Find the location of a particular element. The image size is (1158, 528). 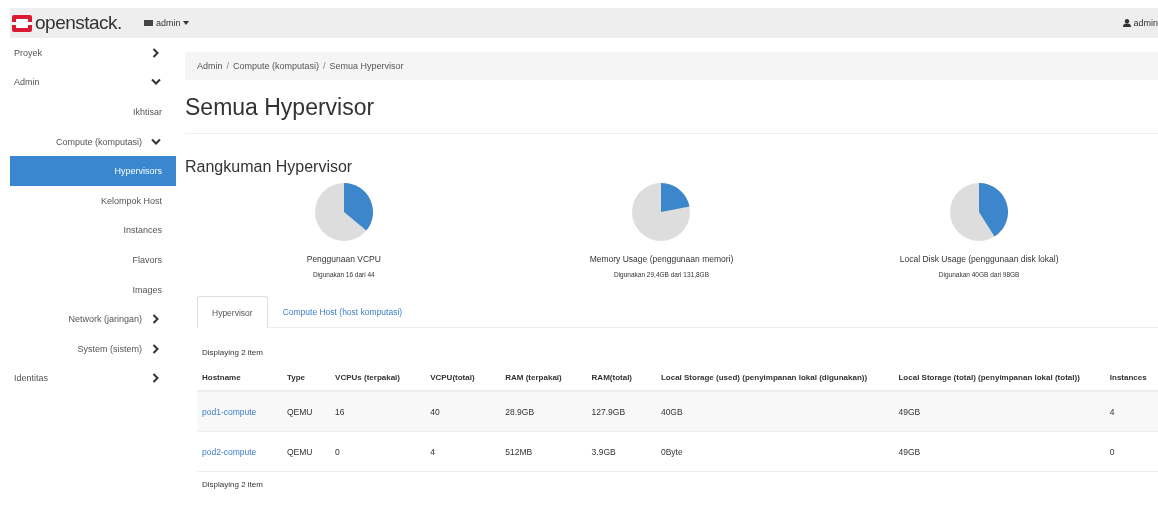

sidebar-item: Images is located at coordinates (91, 289).